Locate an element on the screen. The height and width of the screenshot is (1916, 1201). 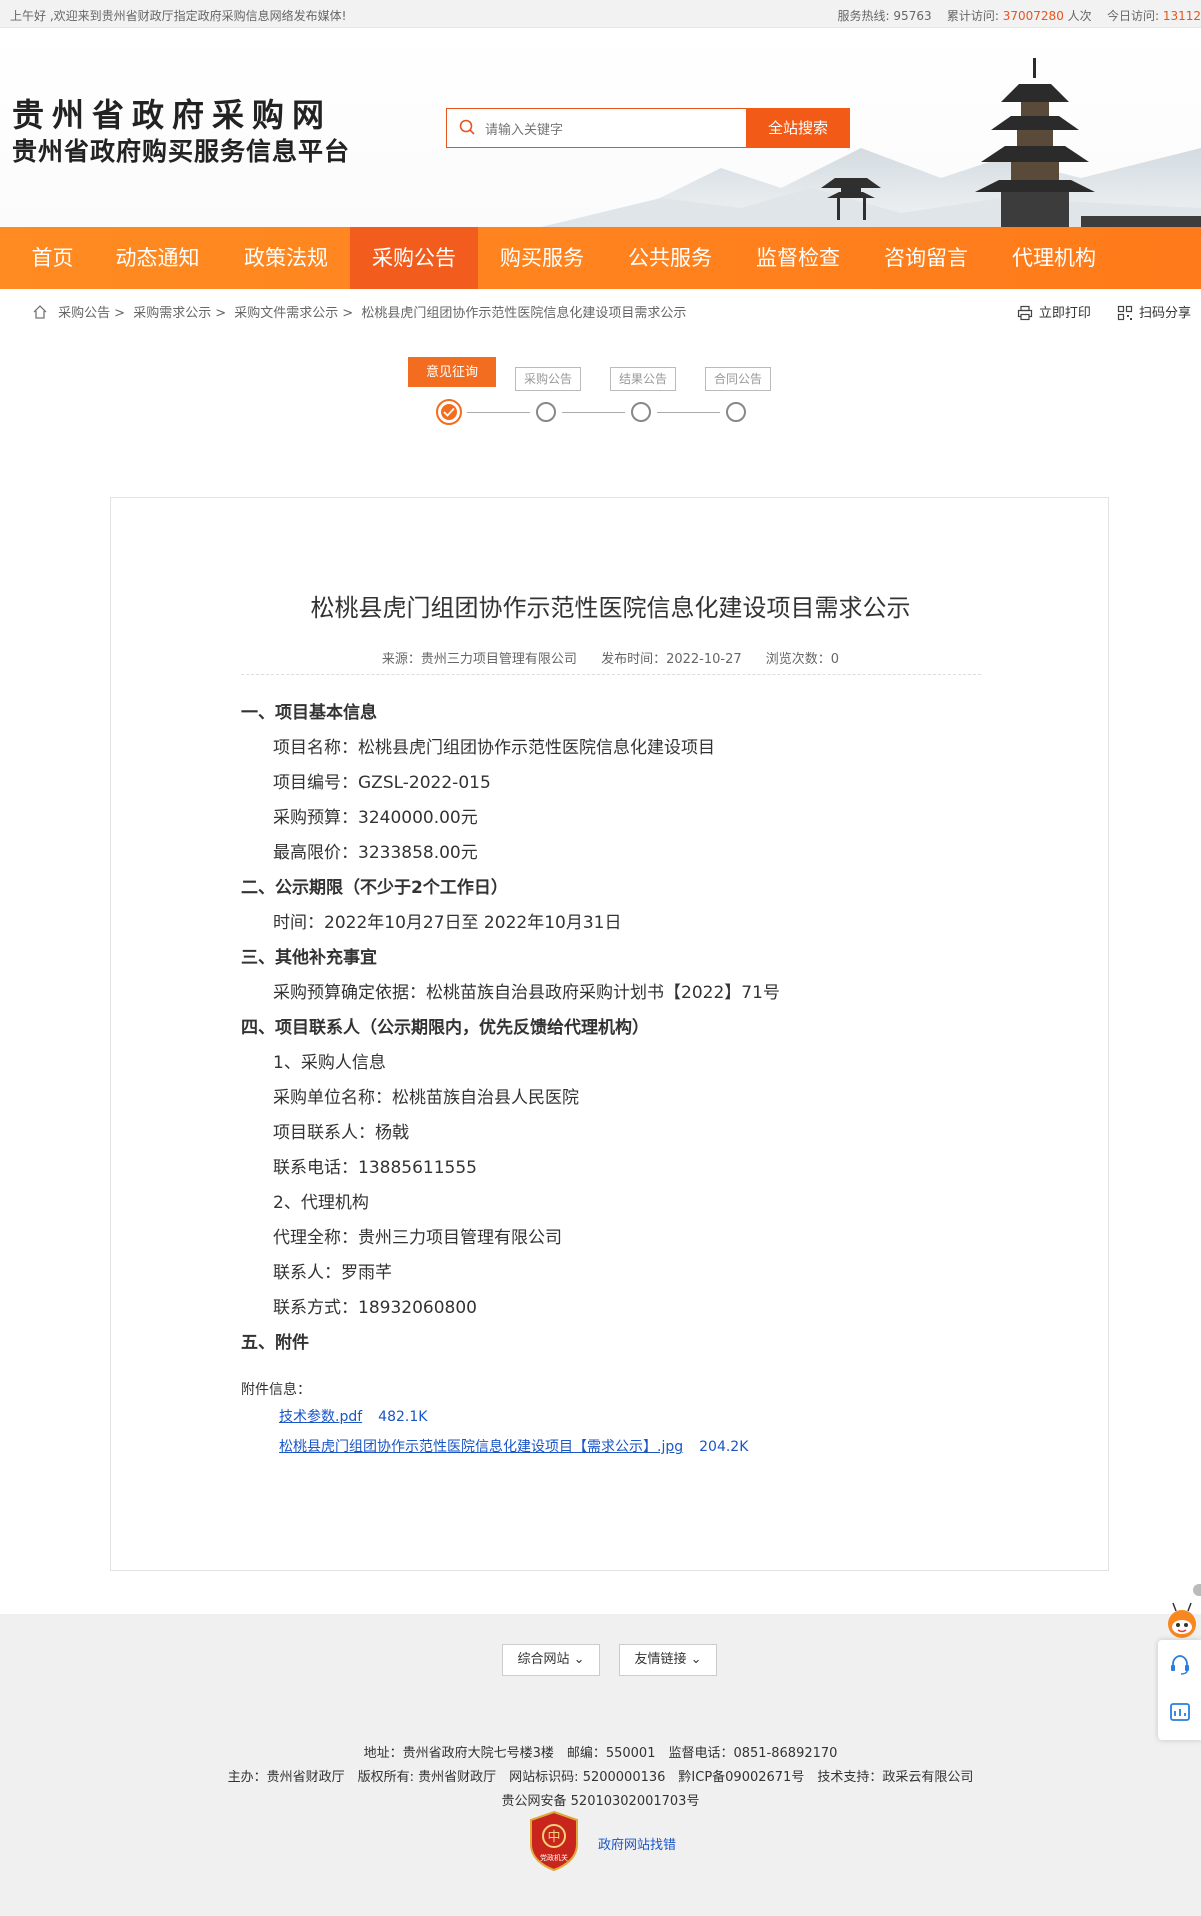
section-line: 联系电话：13885611555 is located at coordinates (375, 1168).